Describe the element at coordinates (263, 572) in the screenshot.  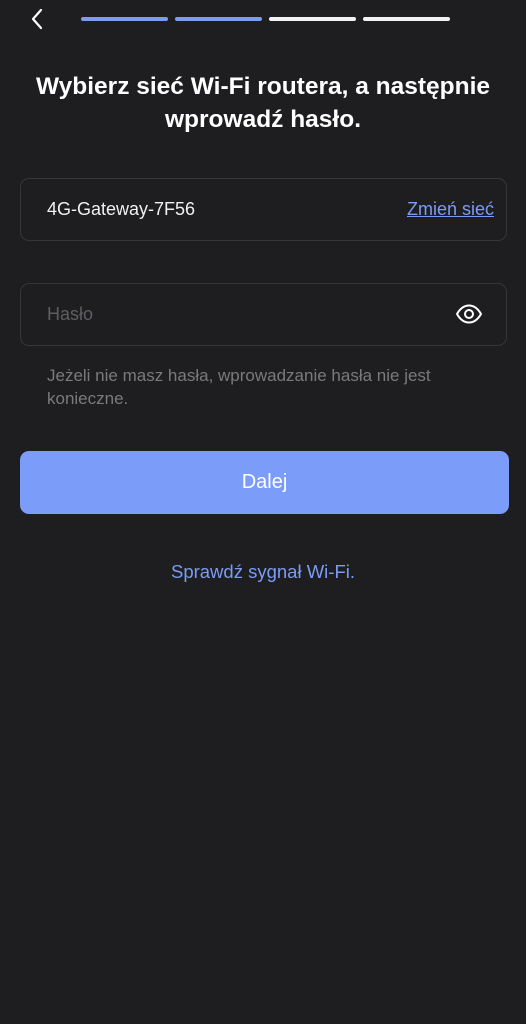
I see `check-wifi-signal-link: Sprawdź sygnał Wi-Fi.` at that location.